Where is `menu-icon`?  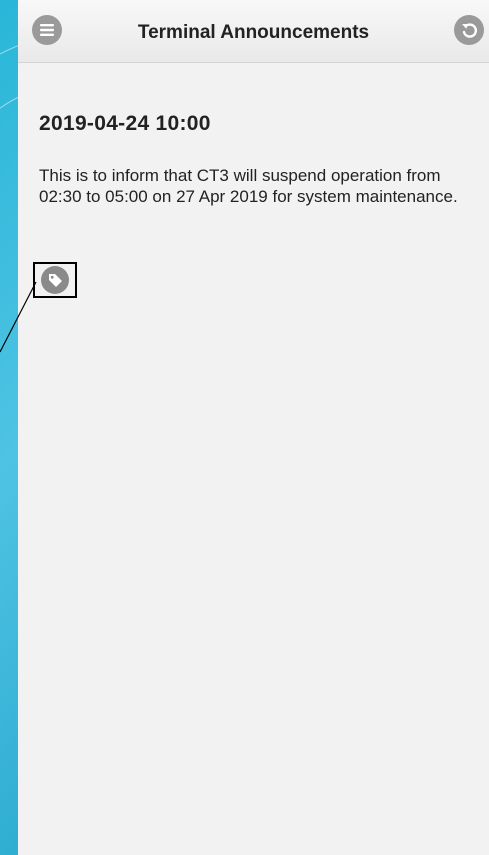 menu-icon is located at coordinates (47, 30).